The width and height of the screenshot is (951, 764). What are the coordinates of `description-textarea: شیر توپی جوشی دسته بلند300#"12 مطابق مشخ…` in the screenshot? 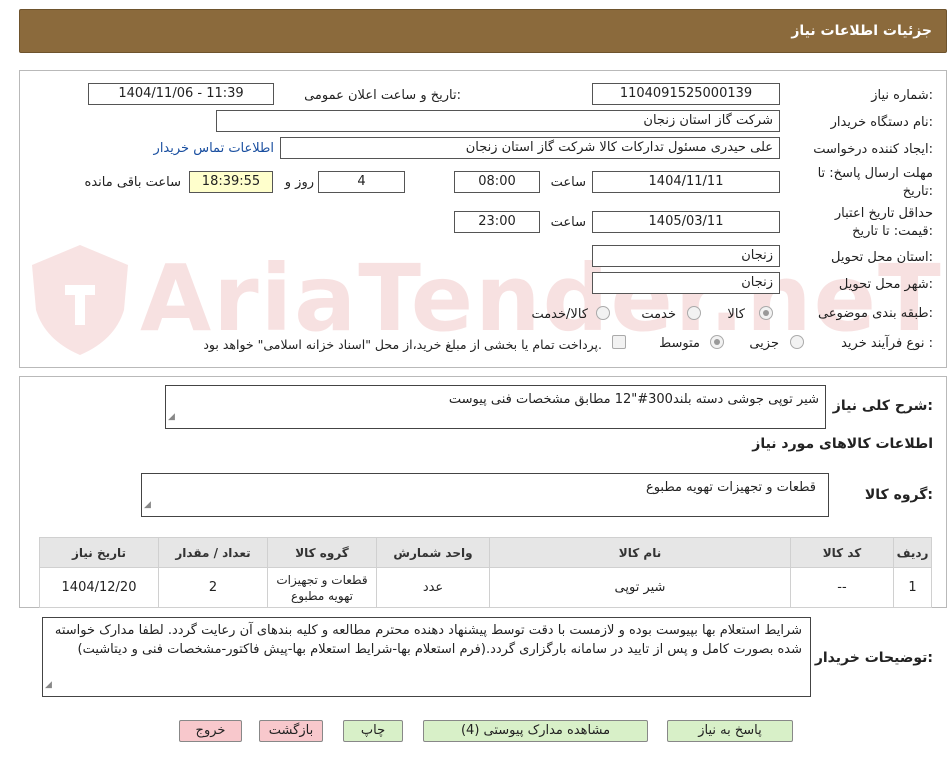 It's located at (495, 407).